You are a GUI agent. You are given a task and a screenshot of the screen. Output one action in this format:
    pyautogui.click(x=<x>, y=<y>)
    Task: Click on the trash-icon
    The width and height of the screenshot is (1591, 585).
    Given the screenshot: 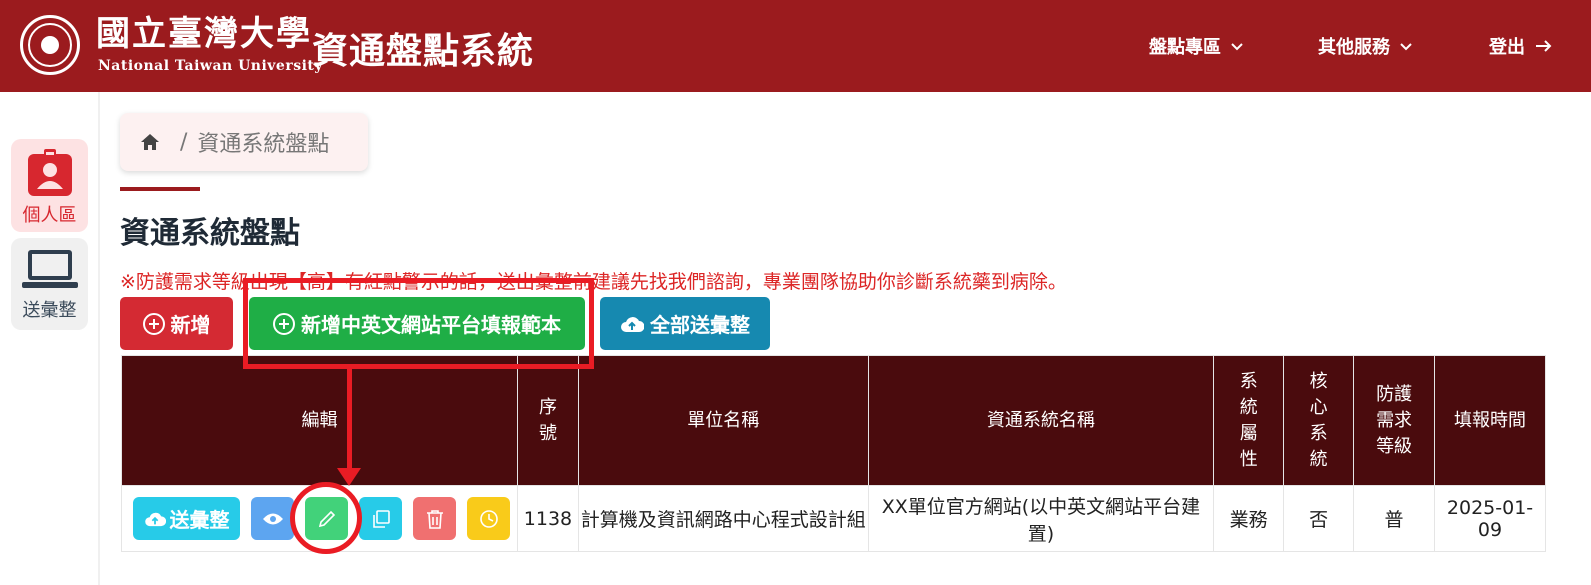 What is the action you would take?
    pyautogui.click(x=434, y=519)
    